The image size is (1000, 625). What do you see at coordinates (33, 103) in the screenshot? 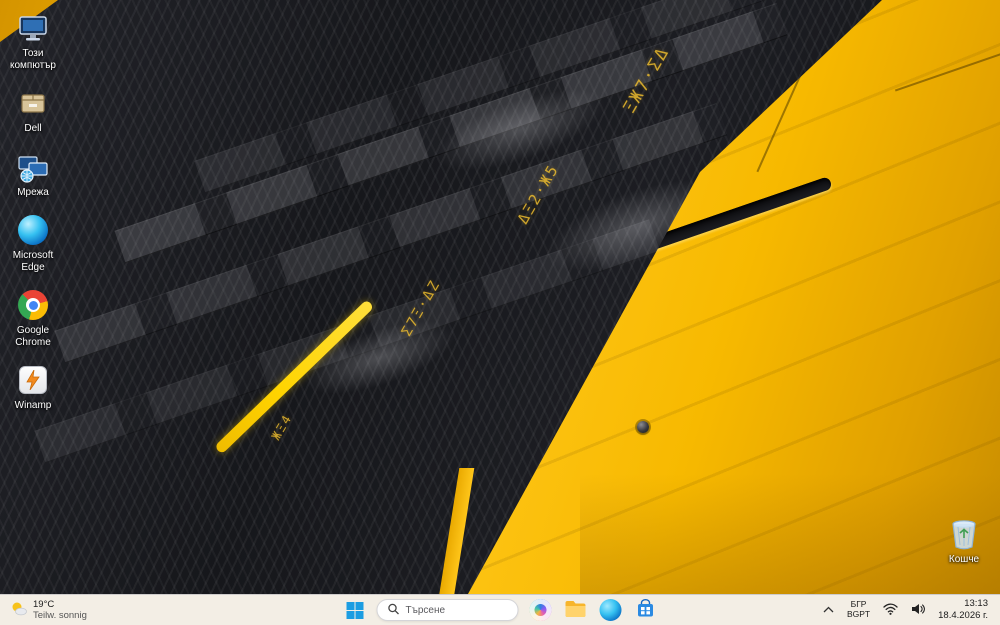
I see `dell-icon` at bounding box center [33, 103].